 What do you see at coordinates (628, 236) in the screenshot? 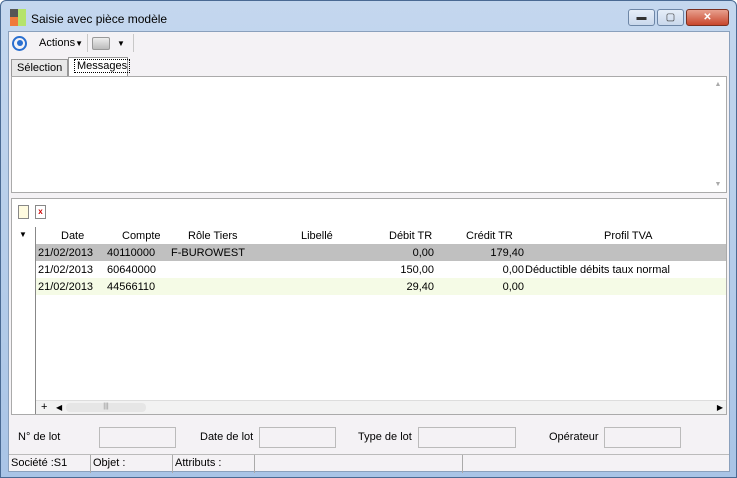
I see `column-header-profil-tva: Profil TVA` at bounding box center [628, 236].